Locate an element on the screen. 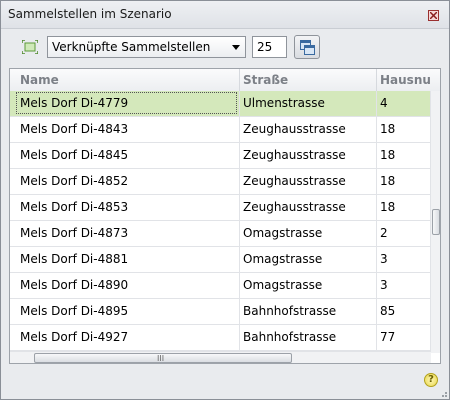  cell-hausnummer: 2 is located at coordinates (384, 233).